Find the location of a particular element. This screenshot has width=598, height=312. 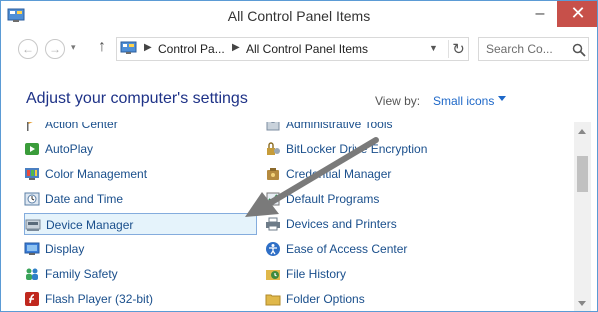

view-by-caret-icon is located at coordinates (502, 98).